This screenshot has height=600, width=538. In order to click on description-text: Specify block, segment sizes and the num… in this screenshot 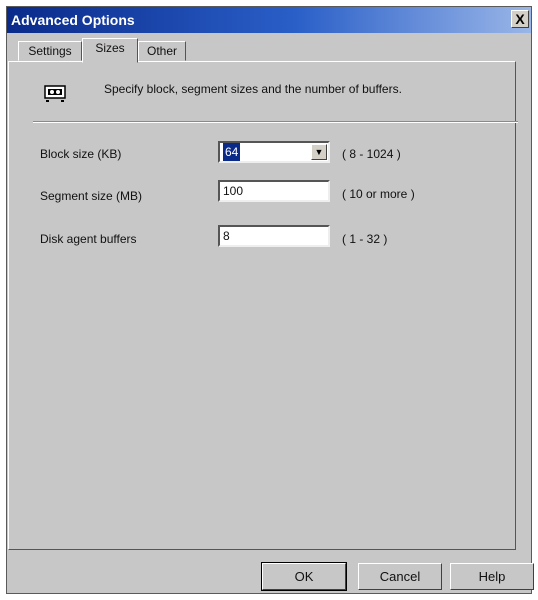, I will do `click(253, 89)`.